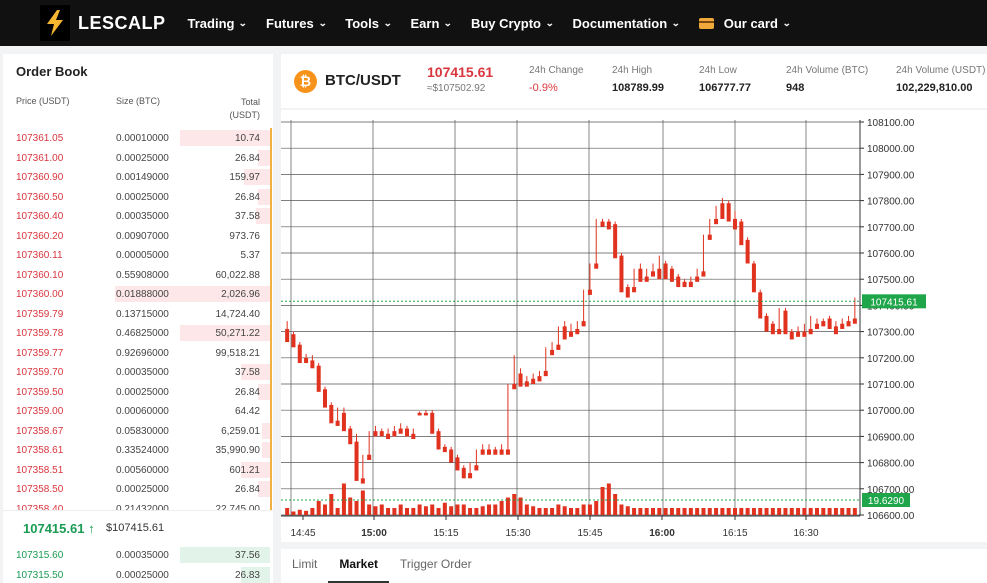 The image size is (987, 583). What do you see at coordinates (138, 411) in the screenshot?
I see `ask-row: 107359.00 0.00060000 64.42` at bounding box center [138, 411].